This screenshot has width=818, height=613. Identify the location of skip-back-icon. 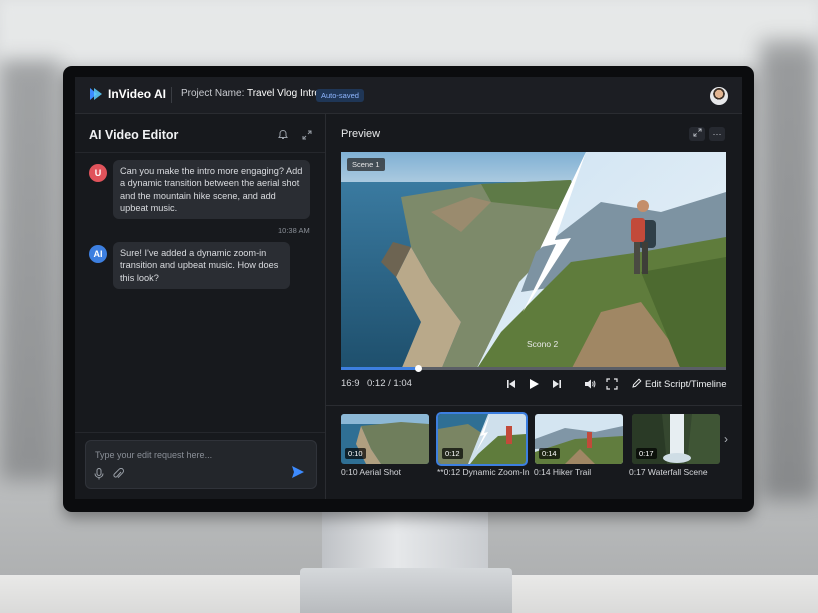
(511, 384).